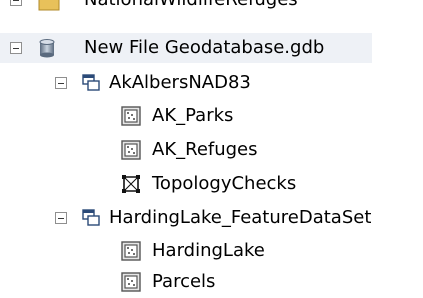 This screenshot has height=298, width=423. I want to click on tree-item-geodatabase: New File Geodatabase.gdb, so click(186, 48).